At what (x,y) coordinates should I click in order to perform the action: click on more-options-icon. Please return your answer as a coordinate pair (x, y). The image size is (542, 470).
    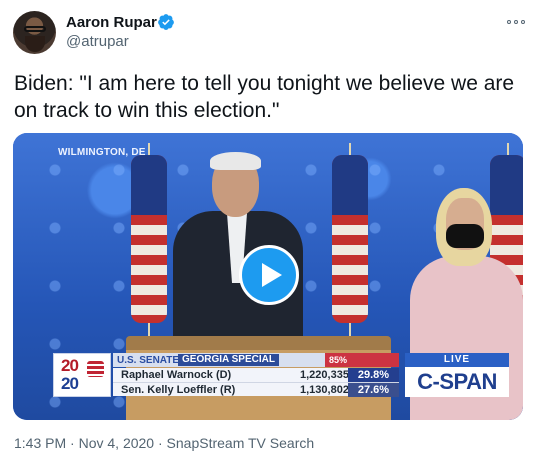
    Looking at the image, I should click on (516, 22).